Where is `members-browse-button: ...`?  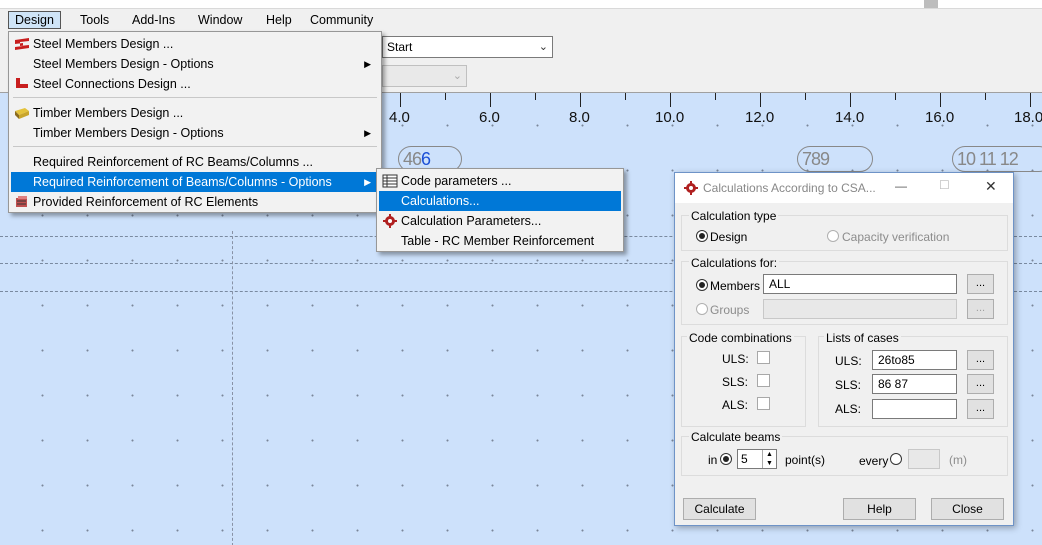
members-browse-button: ... is located at coordinates (980, 284).